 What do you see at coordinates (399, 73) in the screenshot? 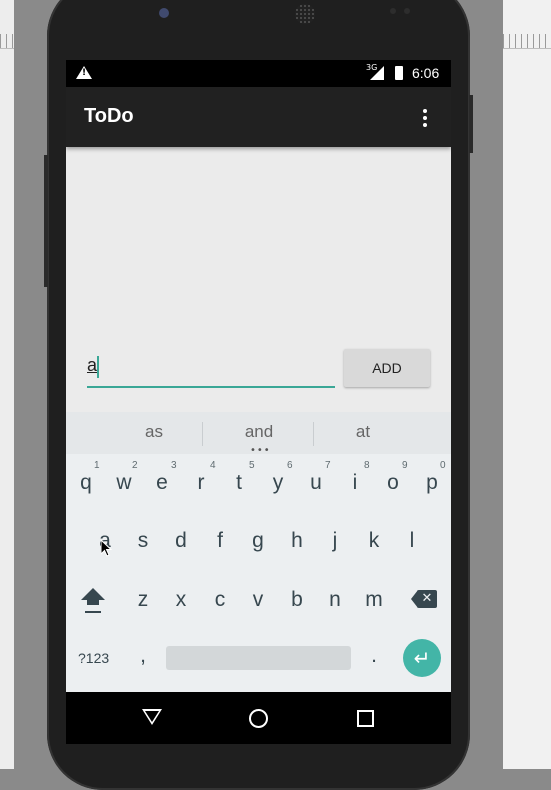
I see `battery-icon` at bounding box center [399, 73].